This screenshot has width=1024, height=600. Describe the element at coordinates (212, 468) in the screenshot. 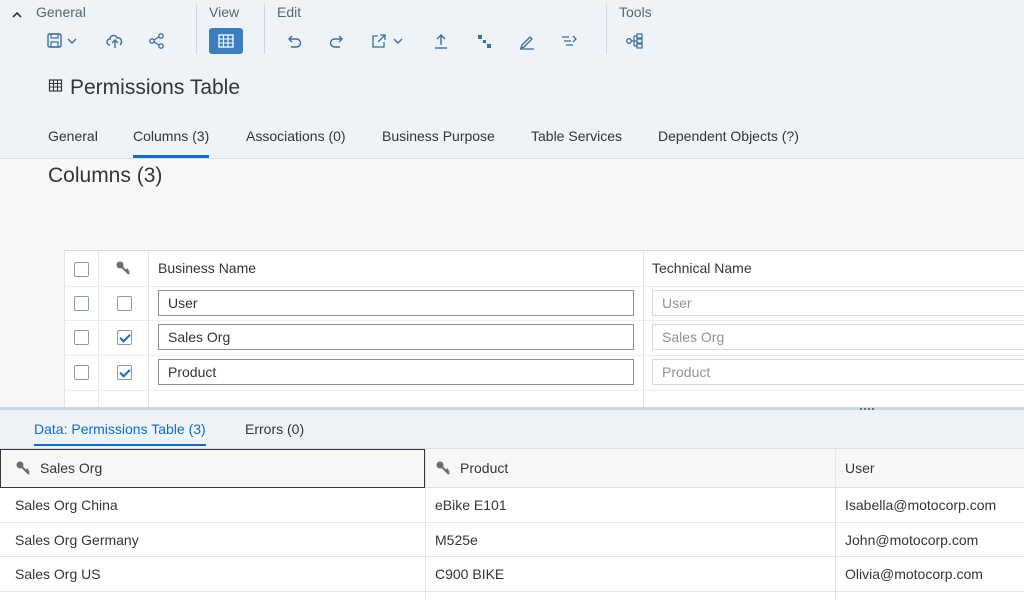

I see `column-header-sales-org: Sales Org` at that location.